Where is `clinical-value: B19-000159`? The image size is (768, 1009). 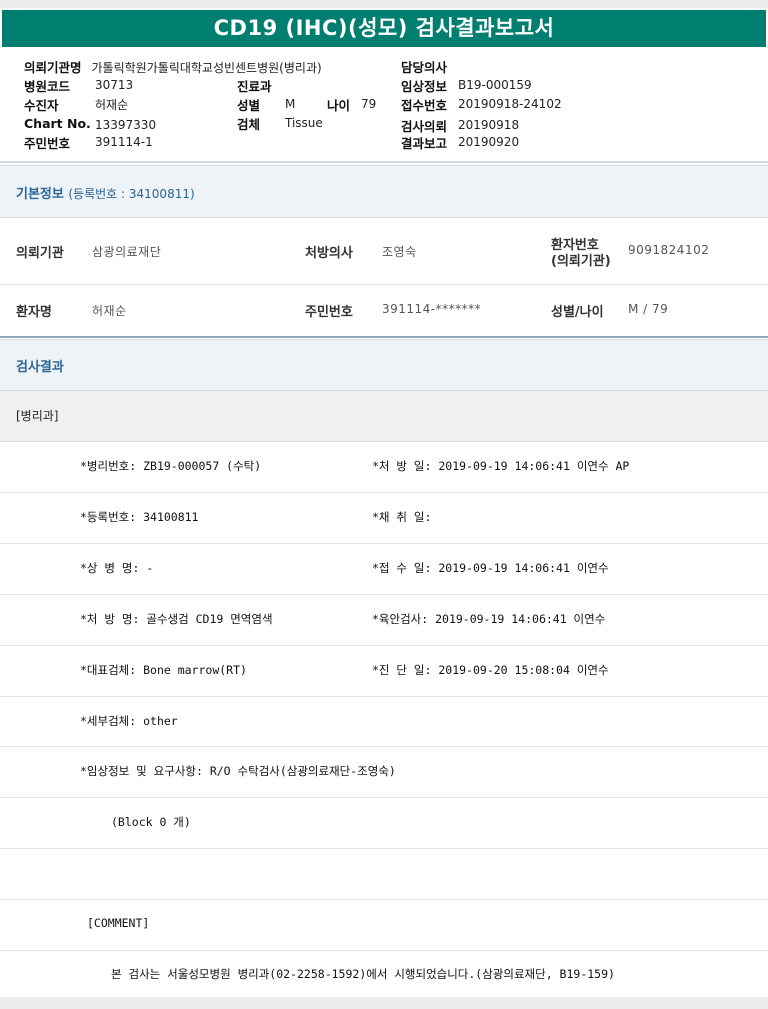
clinical-value: B19-000159 is located at coordinates (495, 85).